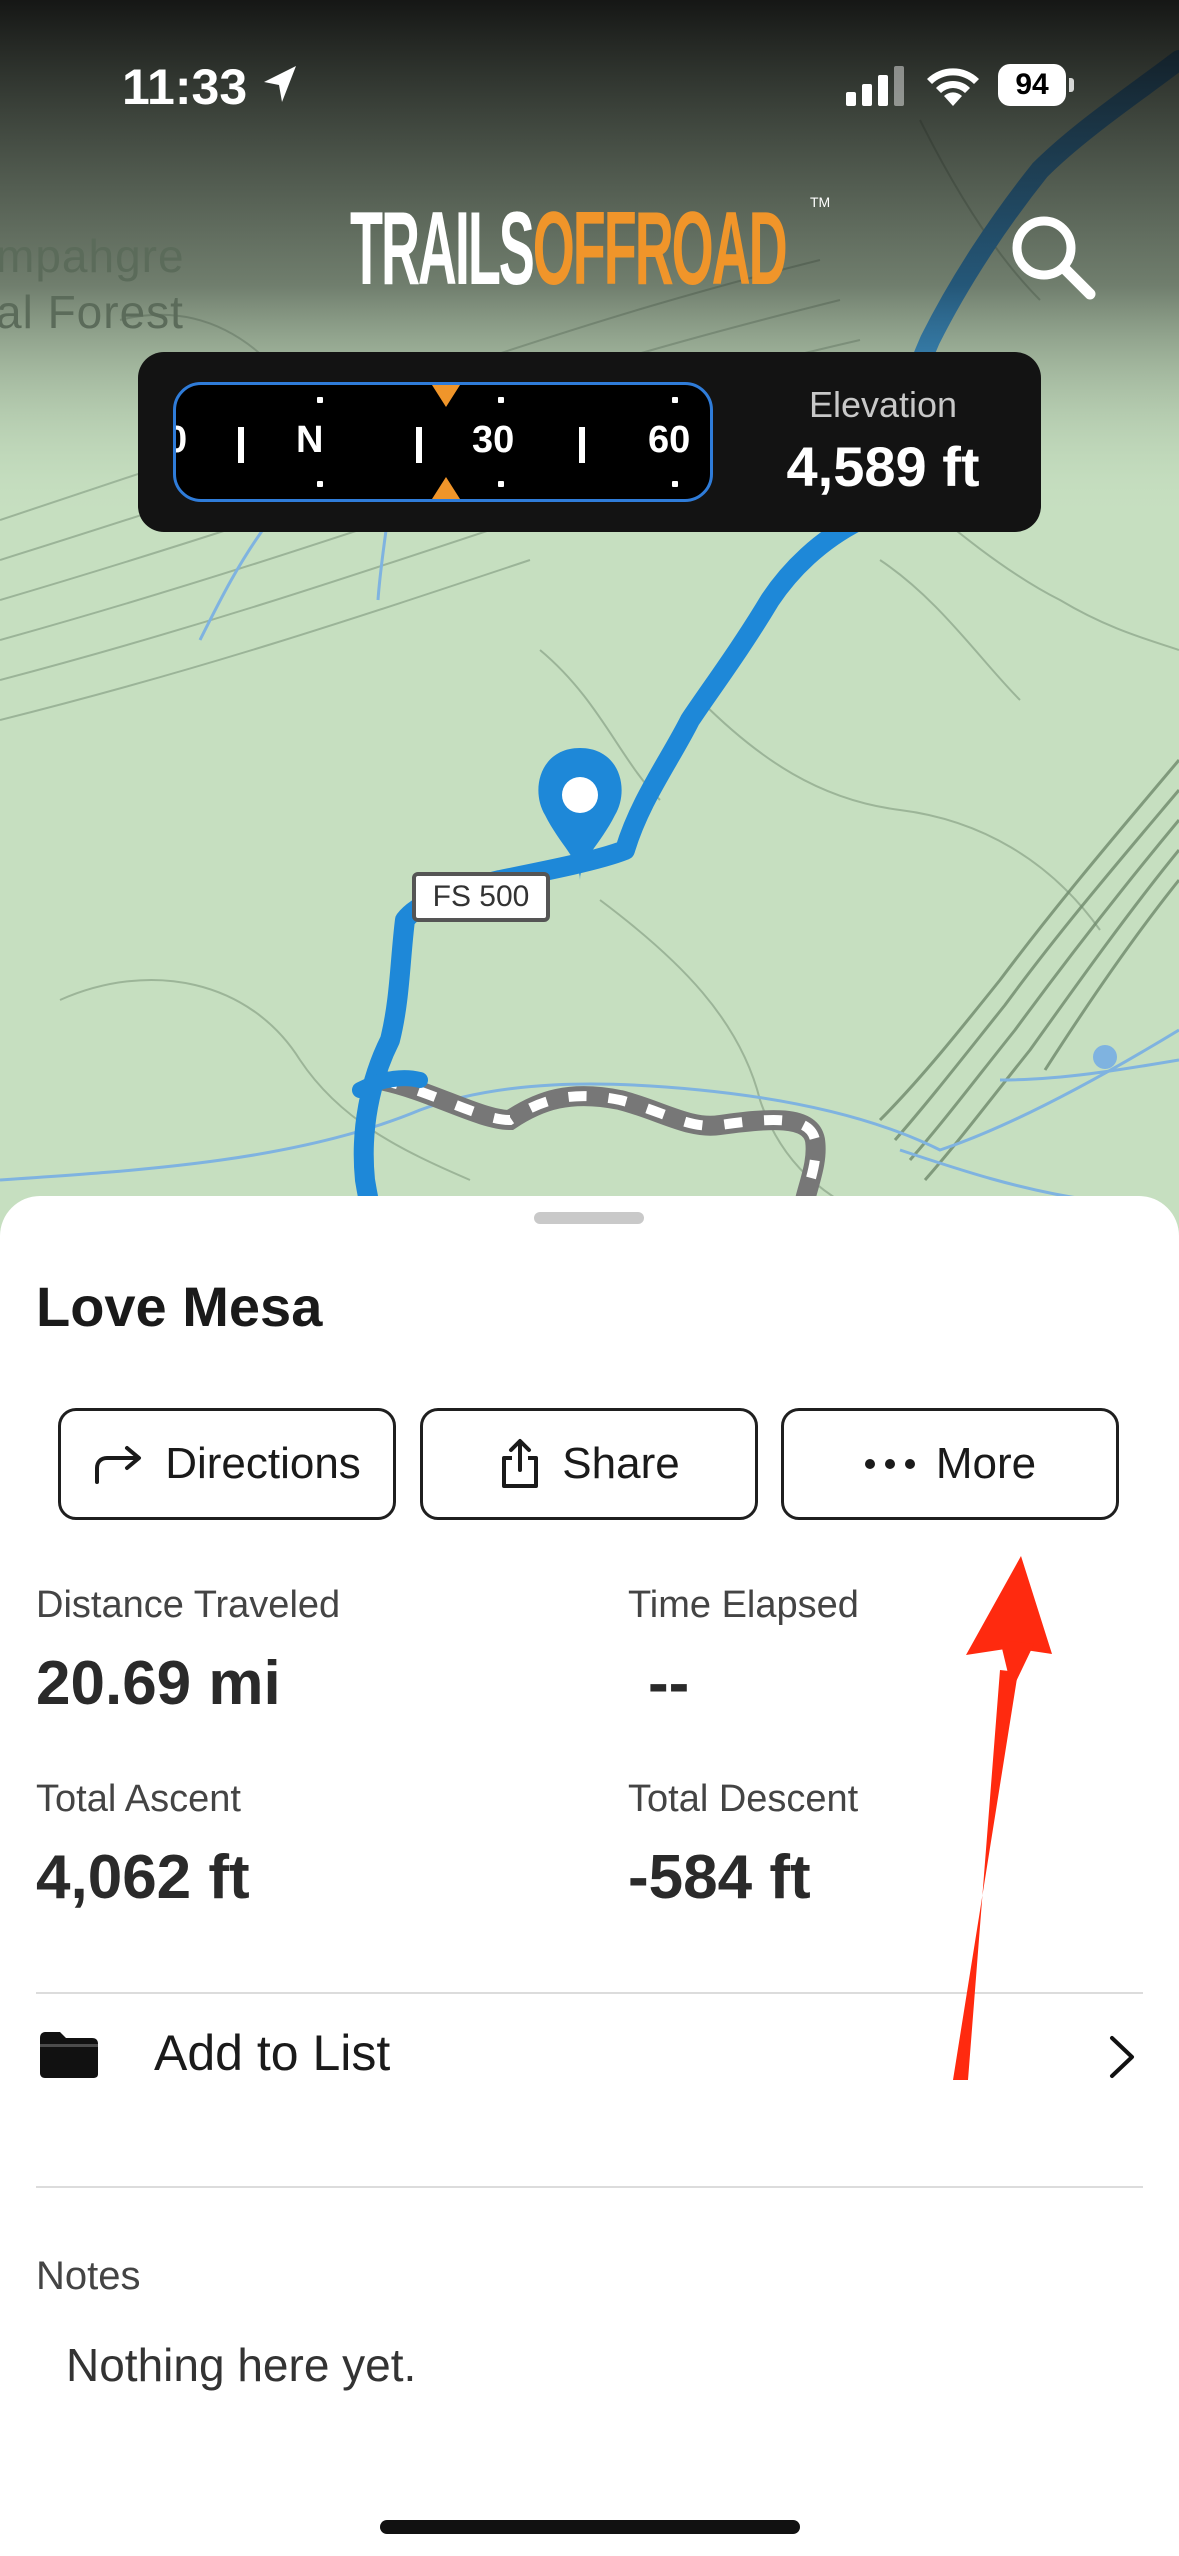  Describe the element at coordinates (669, 440) in the screenshot. I see `compass-label-60: 60` at that location.